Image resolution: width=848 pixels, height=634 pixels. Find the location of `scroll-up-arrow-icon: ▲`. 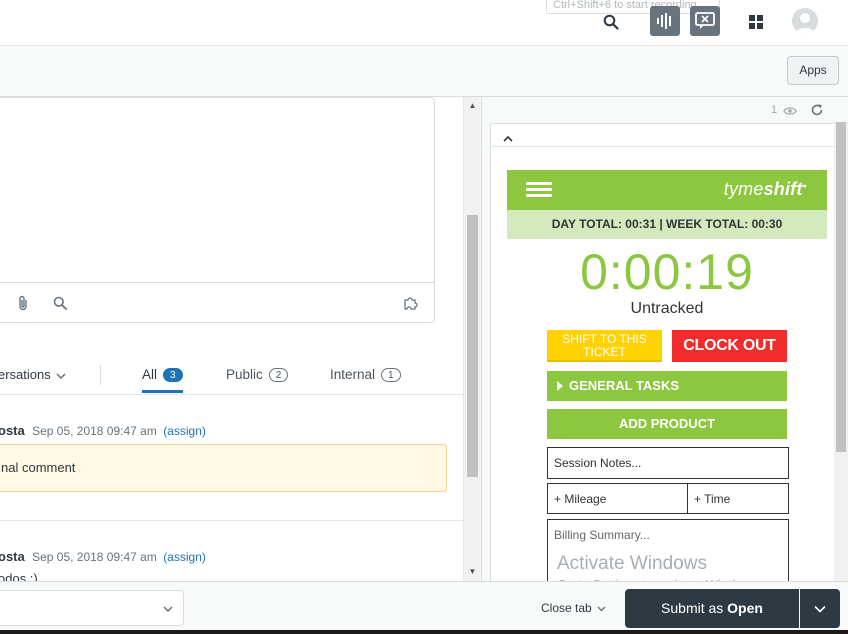

scroll-up-arrow-icon: ▲ is located at coordinates (472, 105).